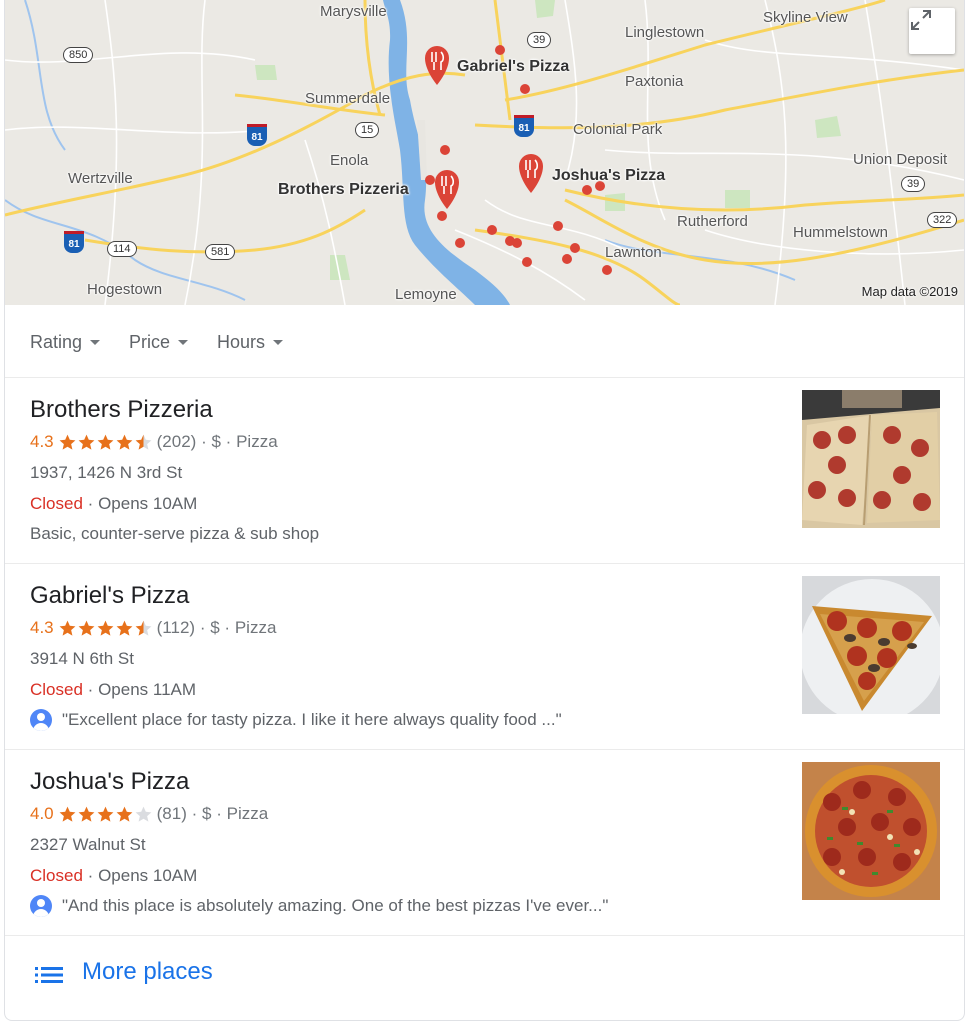  Describe the element at coordinates (175, 533) in the screenshot. I see `description: Basic, counter-serve pizza & sub shop` at that location.